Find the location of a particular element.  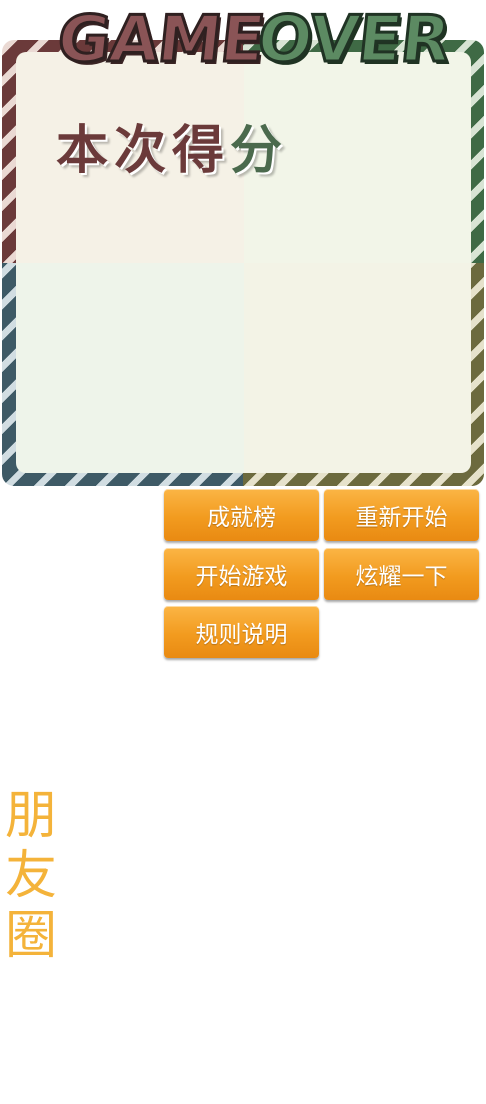

moments-char: 朋 is located at coordinates (30, 816).